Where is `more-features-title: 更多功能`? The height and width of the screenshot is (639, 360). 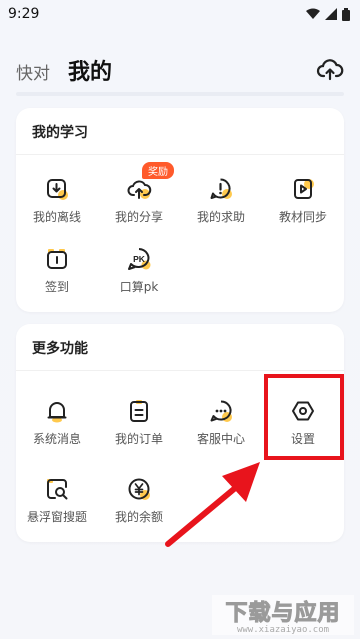 more-features-title: 更多功能 is located at coordinates (60, 349).